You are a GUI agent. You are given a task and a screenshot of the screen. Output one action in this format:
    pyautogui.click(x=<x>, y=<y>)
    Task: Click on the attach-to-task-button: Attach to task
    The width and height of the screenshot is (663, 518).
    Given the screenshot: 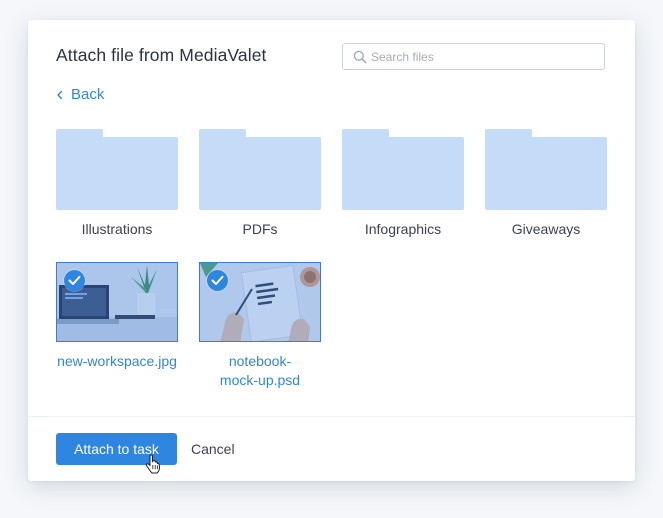 What is the action you would take?
    pyautogui.click(x=116, y=449)
    